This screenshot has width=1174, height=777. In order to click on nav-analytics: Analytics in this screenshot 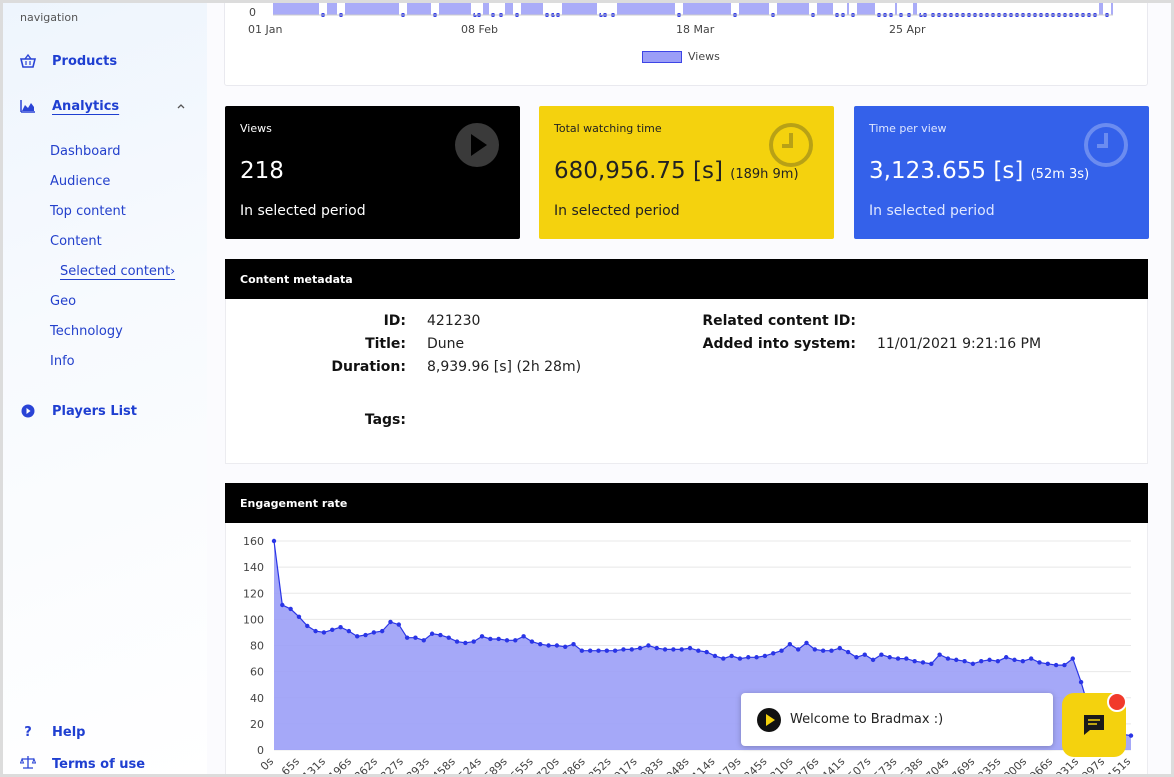, I will do `click(69, 106)`.